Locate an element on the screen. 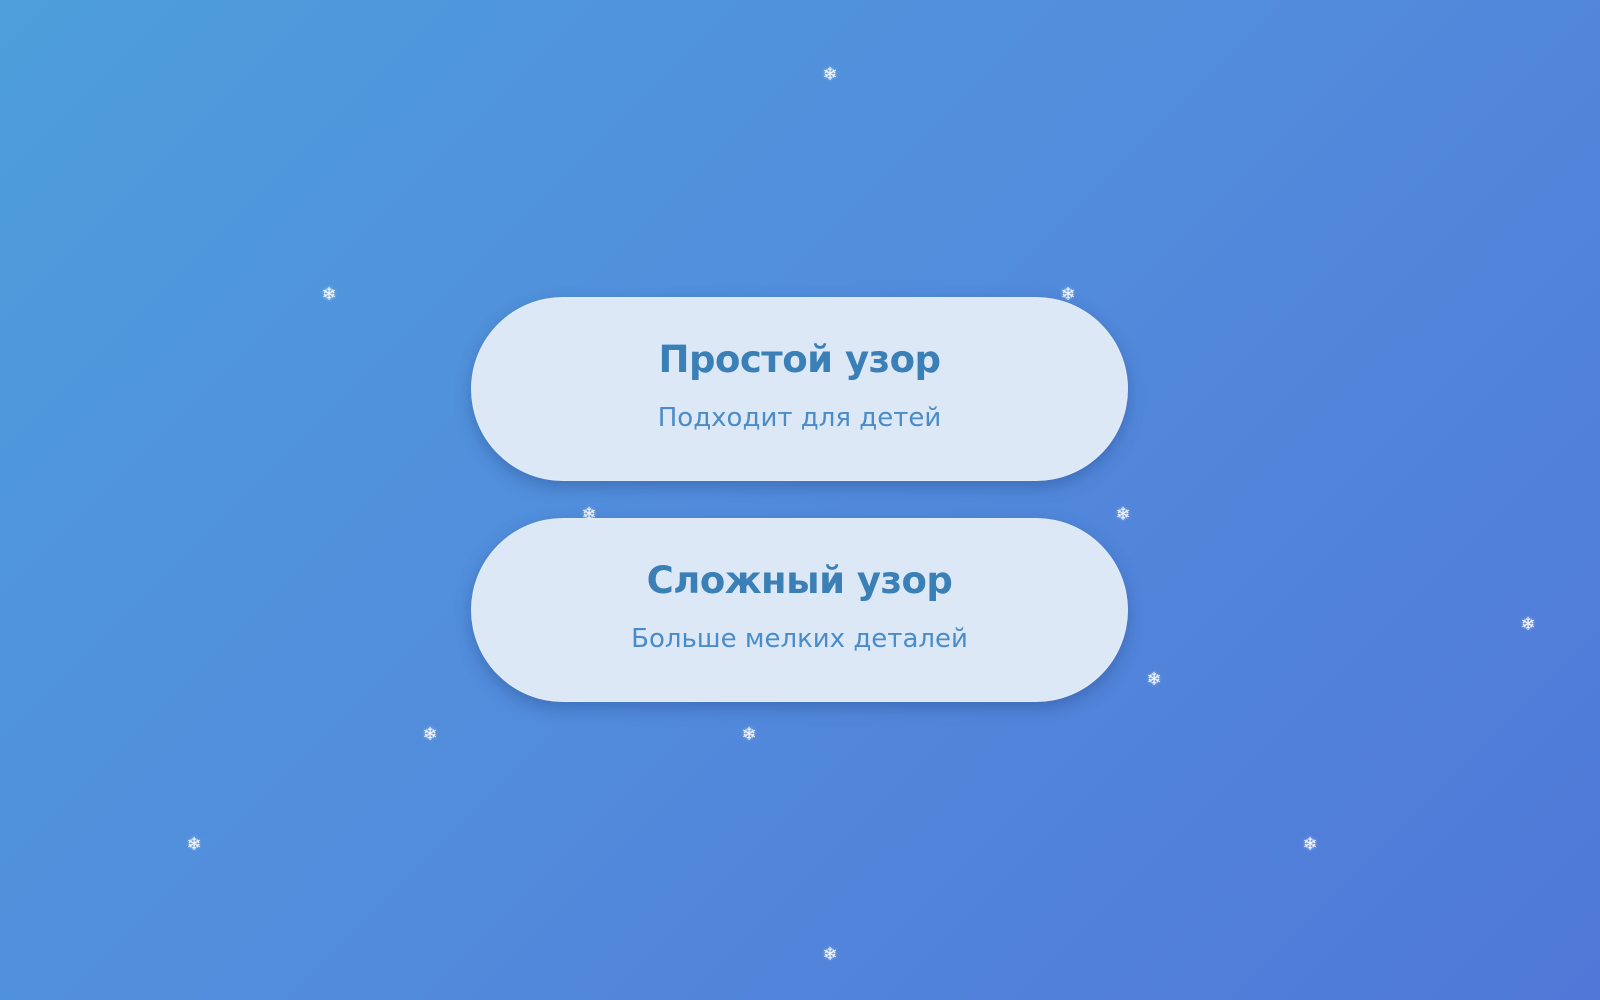  complex-pattern-subtitle: Больше мелких деталей is located at coordinates (799, 638).